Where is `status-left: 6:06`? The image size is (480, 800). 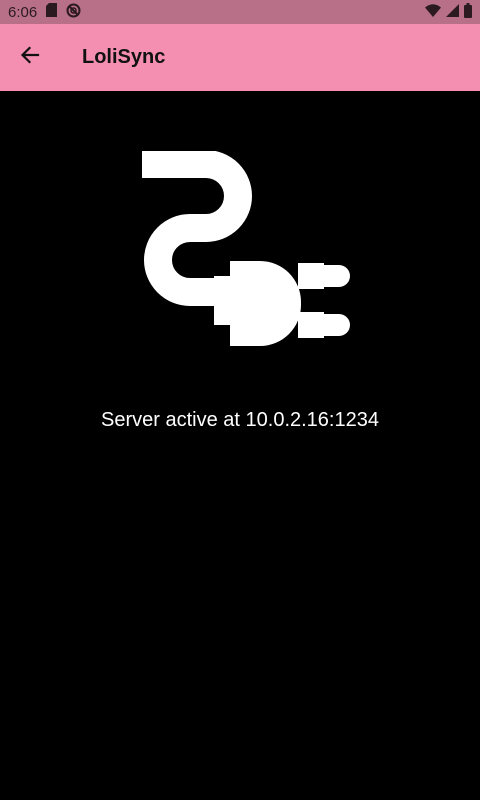 status-left: 6:06 is located at coordinates (44, 12).